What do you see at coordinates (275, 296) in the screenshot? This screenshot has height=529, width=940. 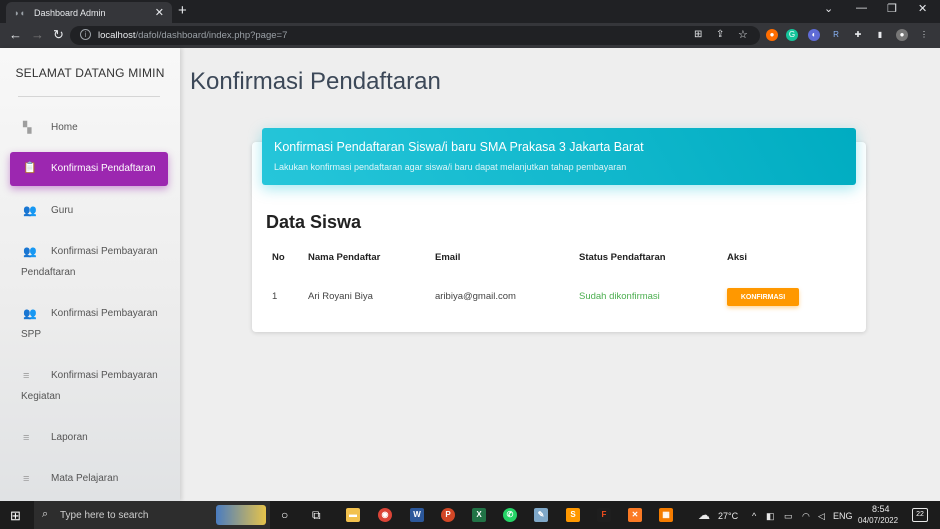 I see `cell-no: 1` at bounding box center [275, 296].